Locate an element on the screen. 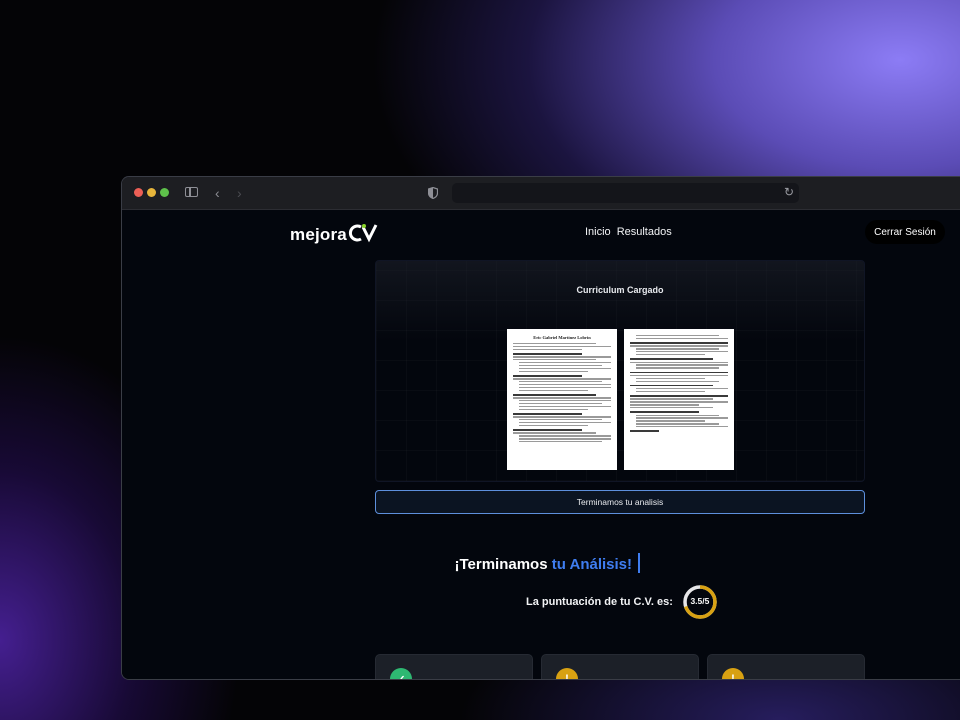 The height and width of the screenshot is (720, 960). sidebar-toggle-icon is located at coordinates (191, 192).